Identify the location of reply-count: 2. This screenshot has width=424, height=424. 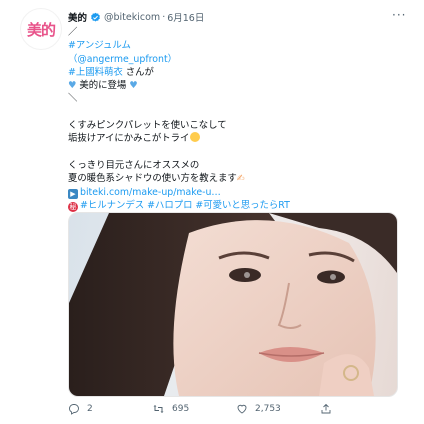
(90, 409).